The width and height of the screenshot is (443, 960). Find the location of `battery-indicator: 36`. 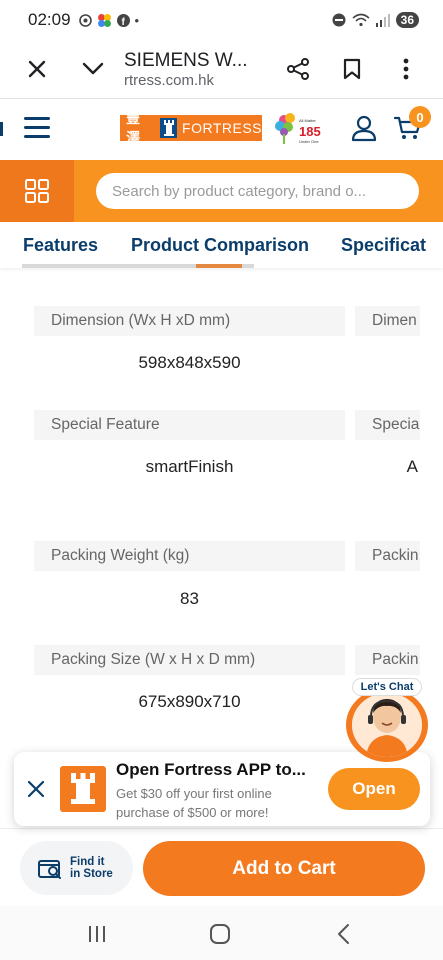

battery-indicator: 36 is located at coordinates (407, 20).